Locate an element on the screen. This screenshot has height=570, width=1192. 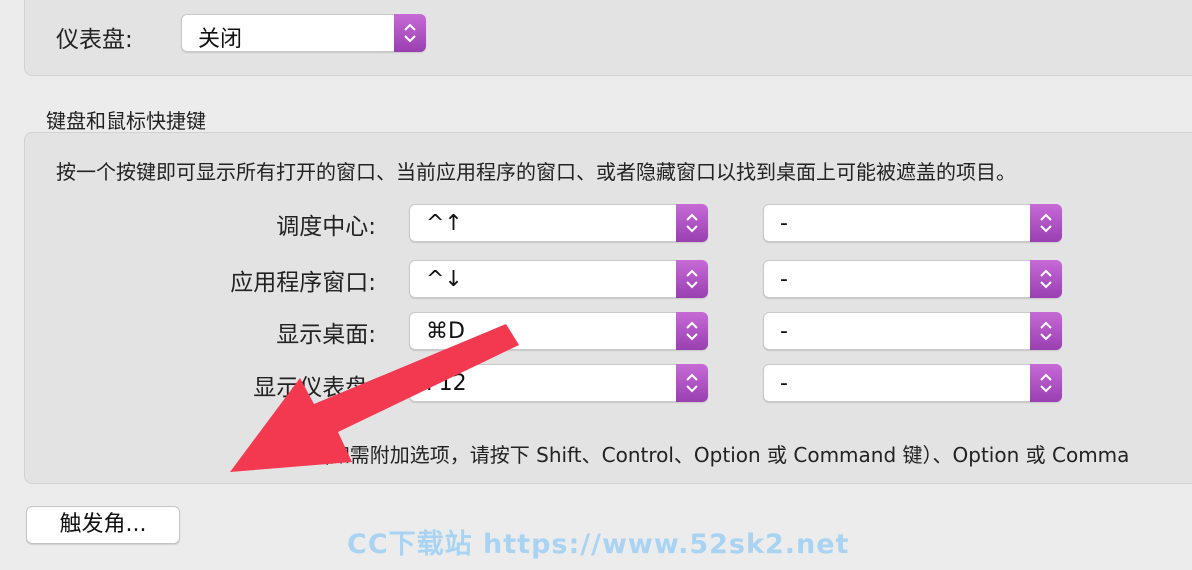
show-desktop-key-value: ⌘D is located at coordinates (445, 331).